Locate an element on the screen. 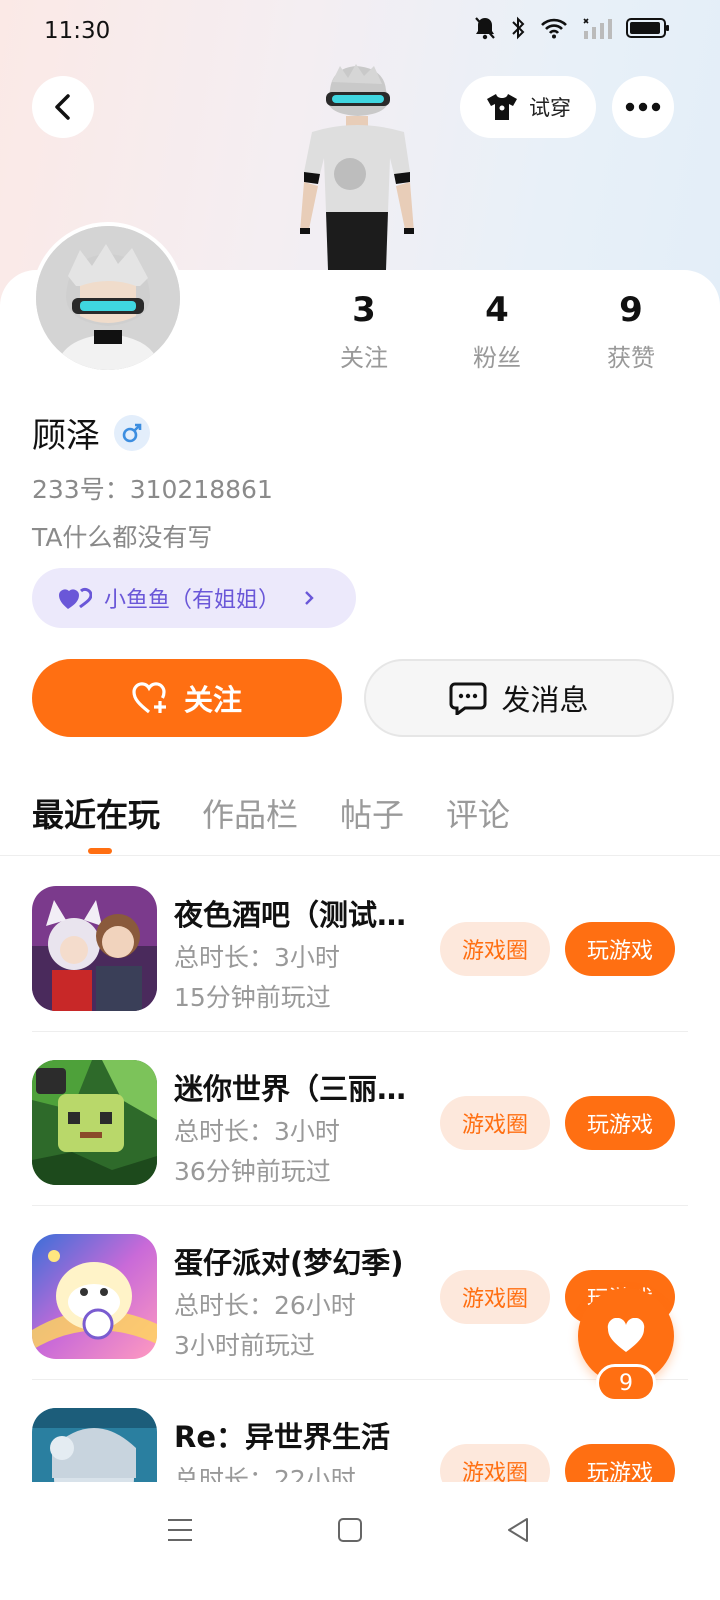 The height and width of the screenshot is (1600, 720). tshirt-icon is located at coordinates (502, 107).